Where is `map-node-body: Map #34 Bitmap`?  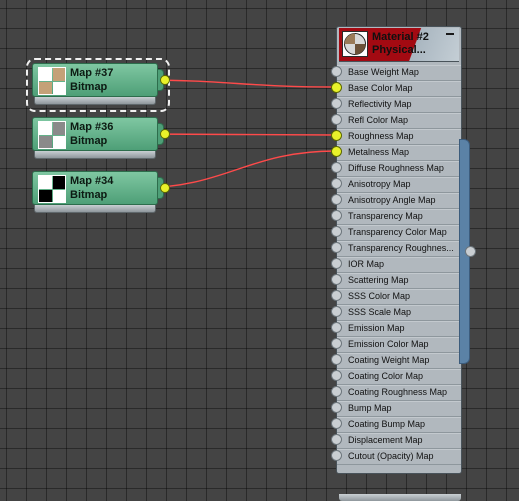 map-node-body: Map #34 Bitmap is located at coordinates (95, 188).